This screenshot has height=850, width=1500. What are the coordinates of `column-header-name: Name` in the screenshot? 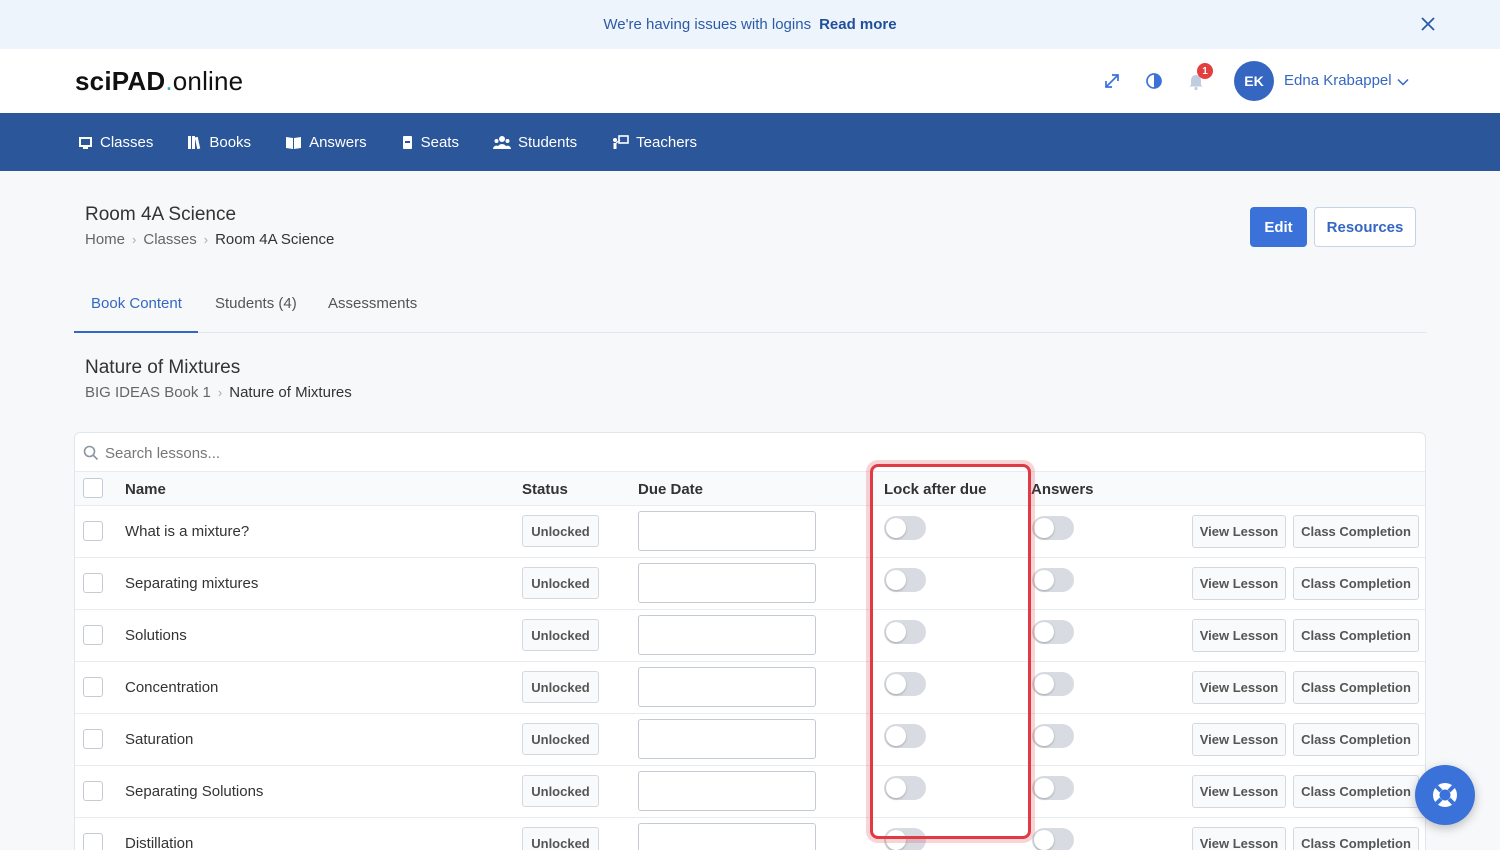 It's located at (145, 489).